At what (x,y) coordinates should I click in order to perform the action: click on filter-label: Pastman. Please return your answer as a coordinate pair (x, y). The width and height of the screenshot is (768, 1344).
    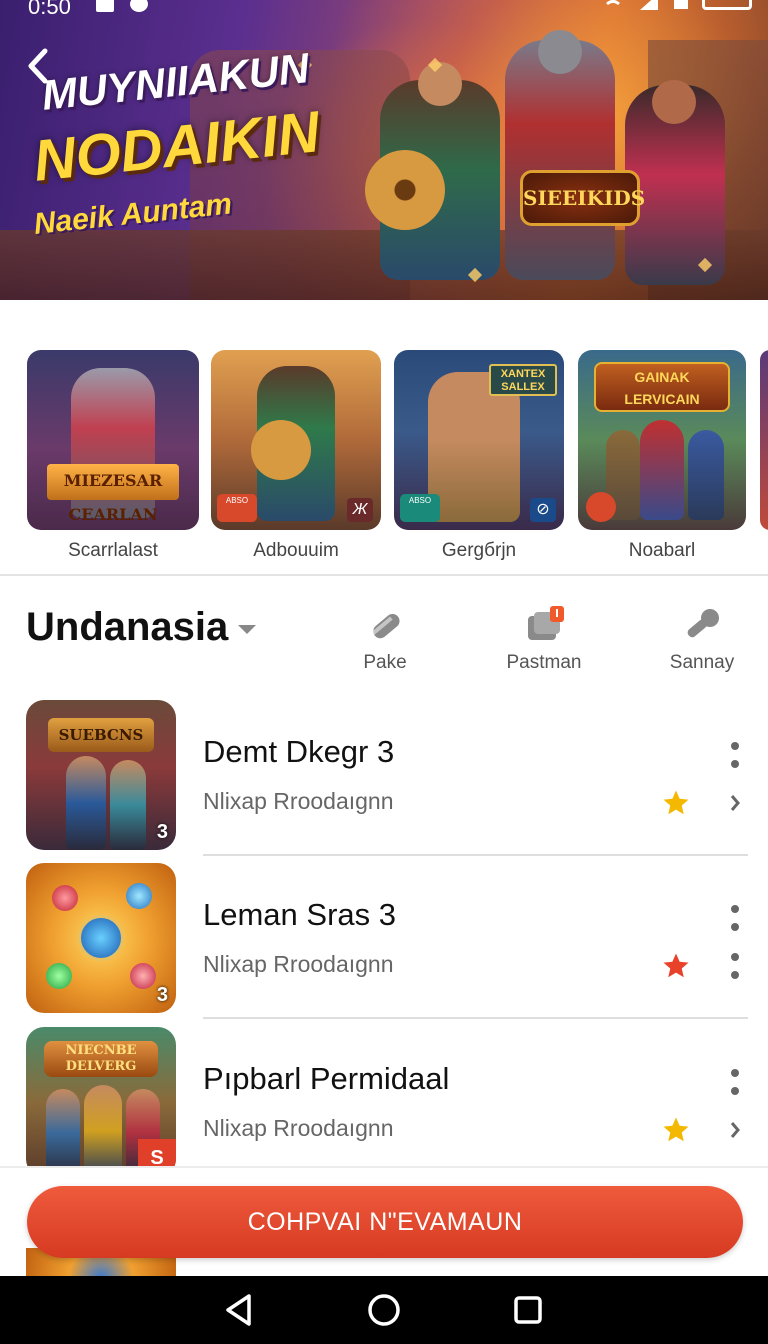
    Looking at the image, I should click on (544, 662).